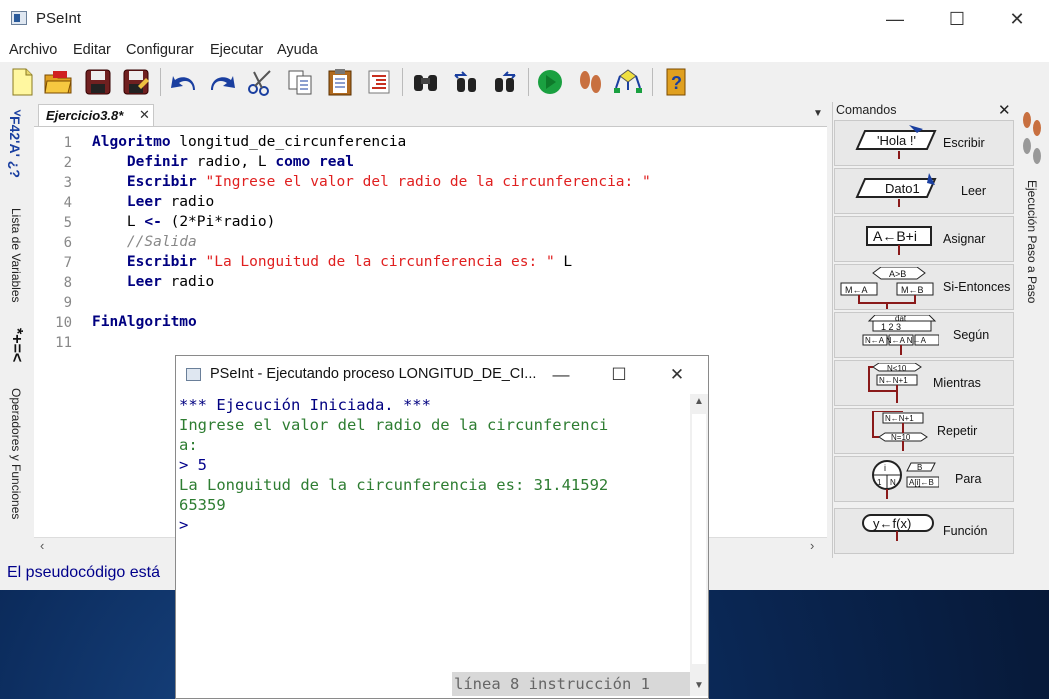 The height and width of the screenshot is (699, 1049). I want to click on new-file-icon, so click(22, 82).